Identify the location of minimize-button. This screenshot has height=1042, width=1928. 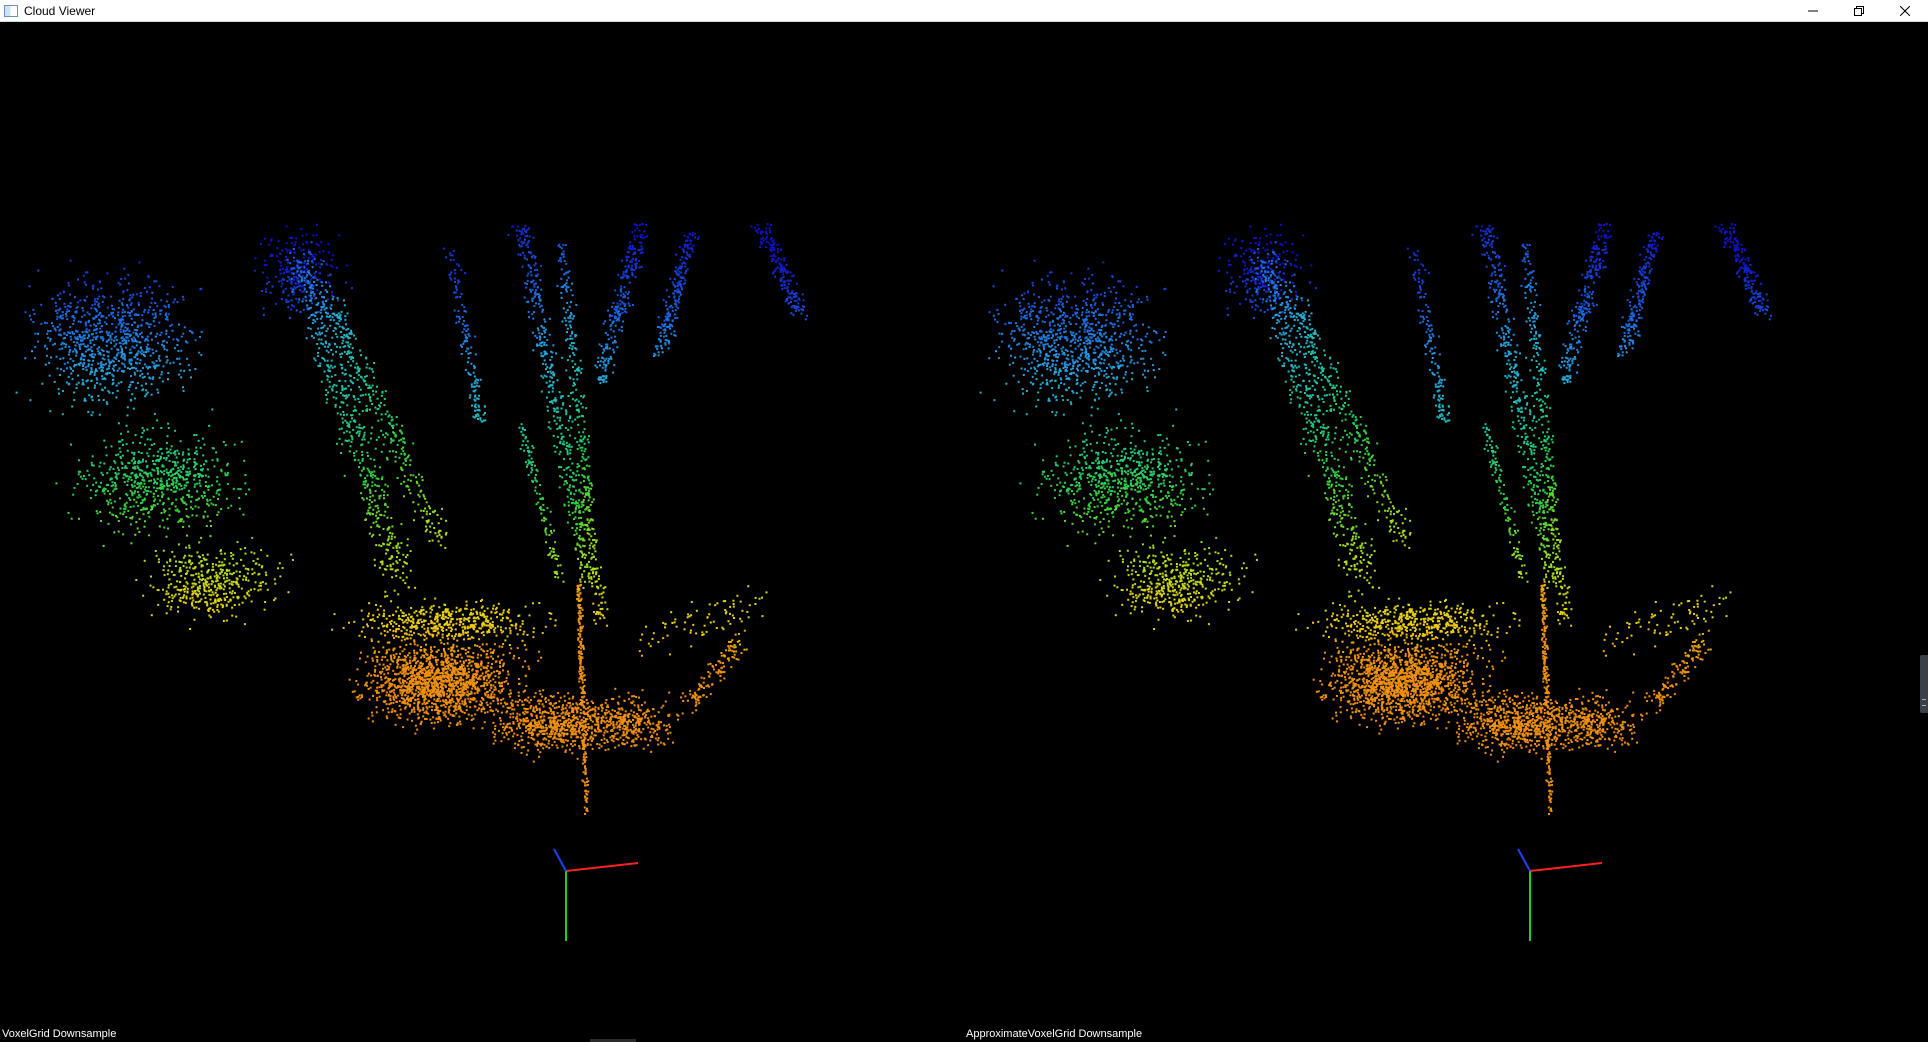
(1813, 11).